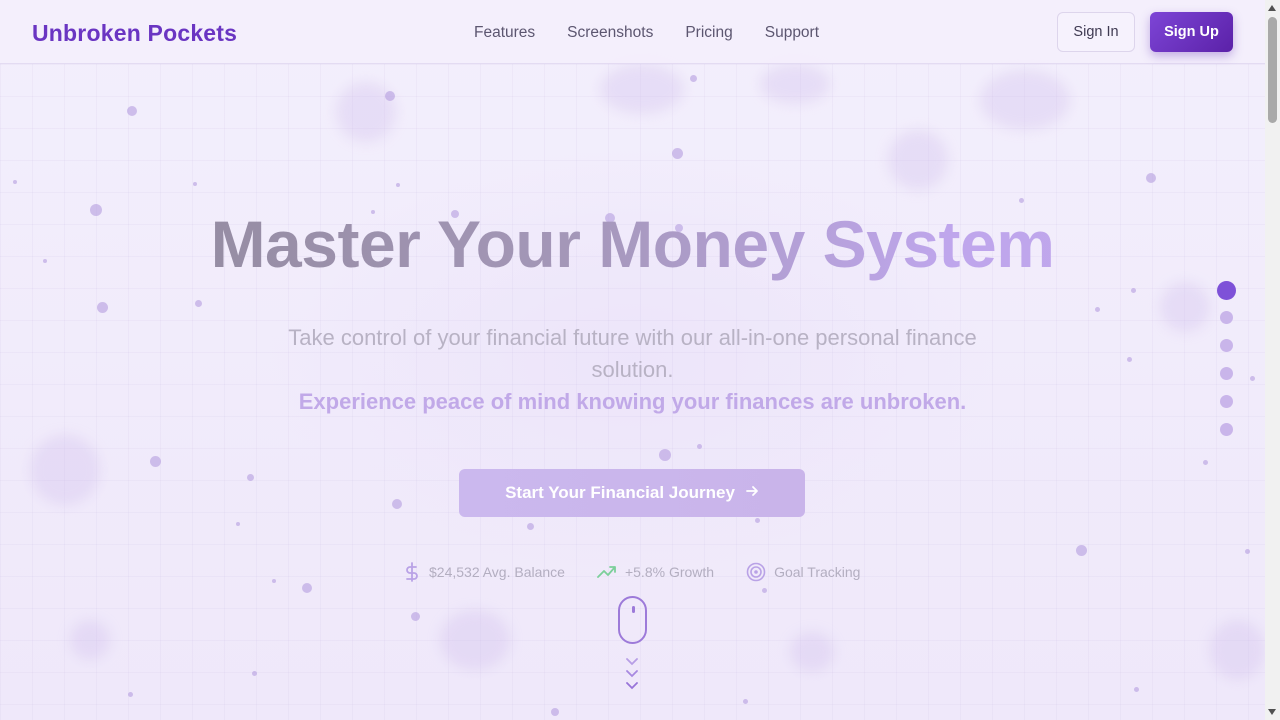  I want to click on scroll-mouse-icon, so click(632, 620).